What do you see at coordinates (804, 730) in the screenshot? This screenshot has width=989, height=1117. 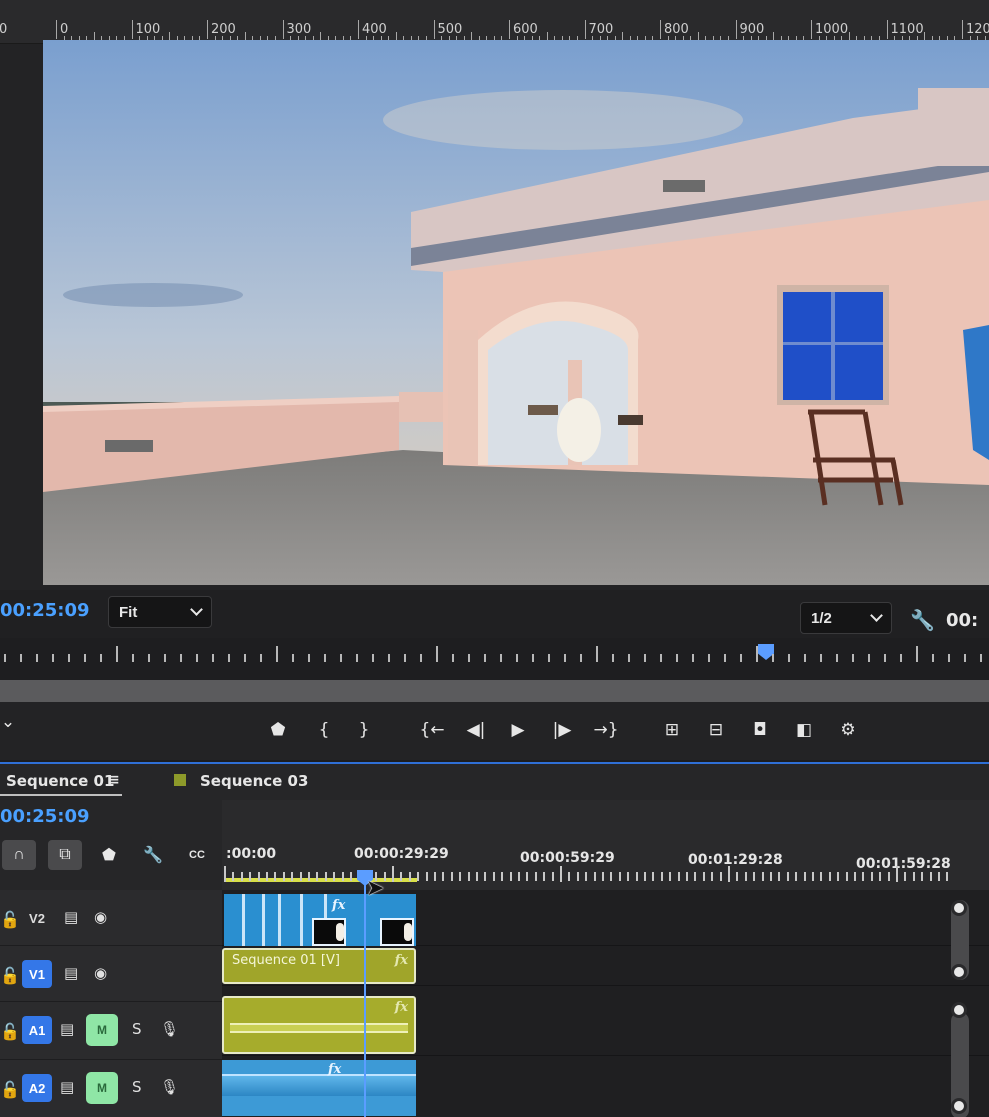 I see `compare-icon: ◧` at bounding box center [804, 730].